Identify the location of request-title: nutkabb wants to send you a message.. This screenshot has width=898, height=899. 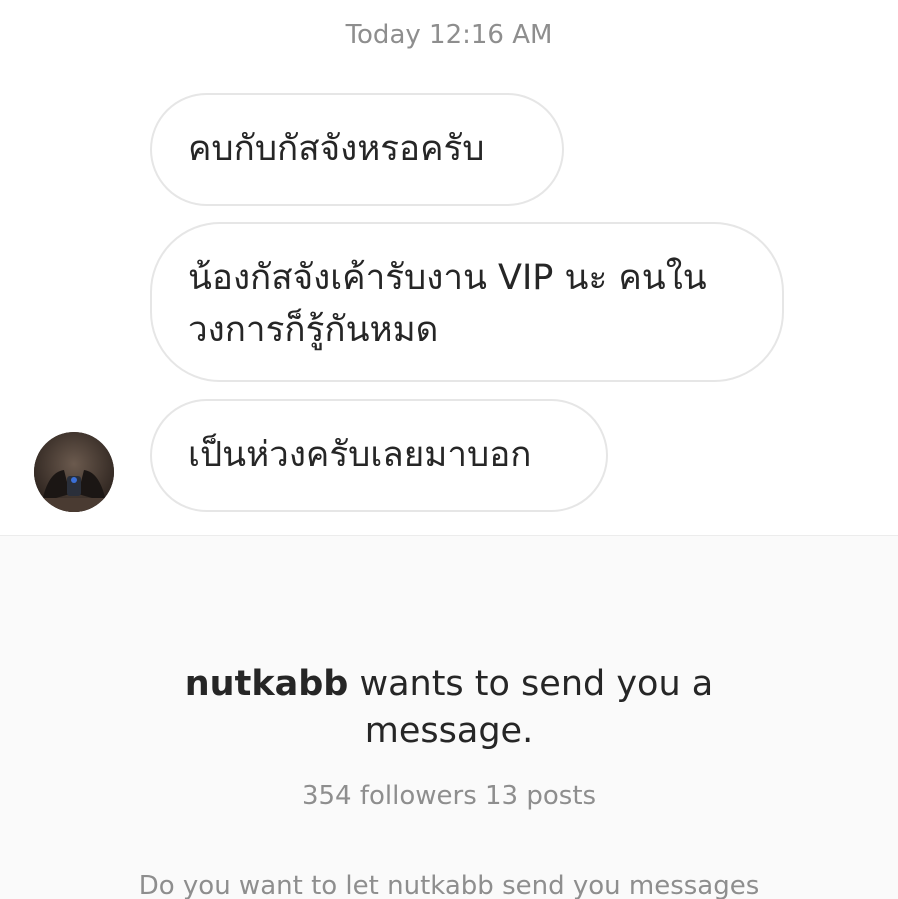
(449, 708).